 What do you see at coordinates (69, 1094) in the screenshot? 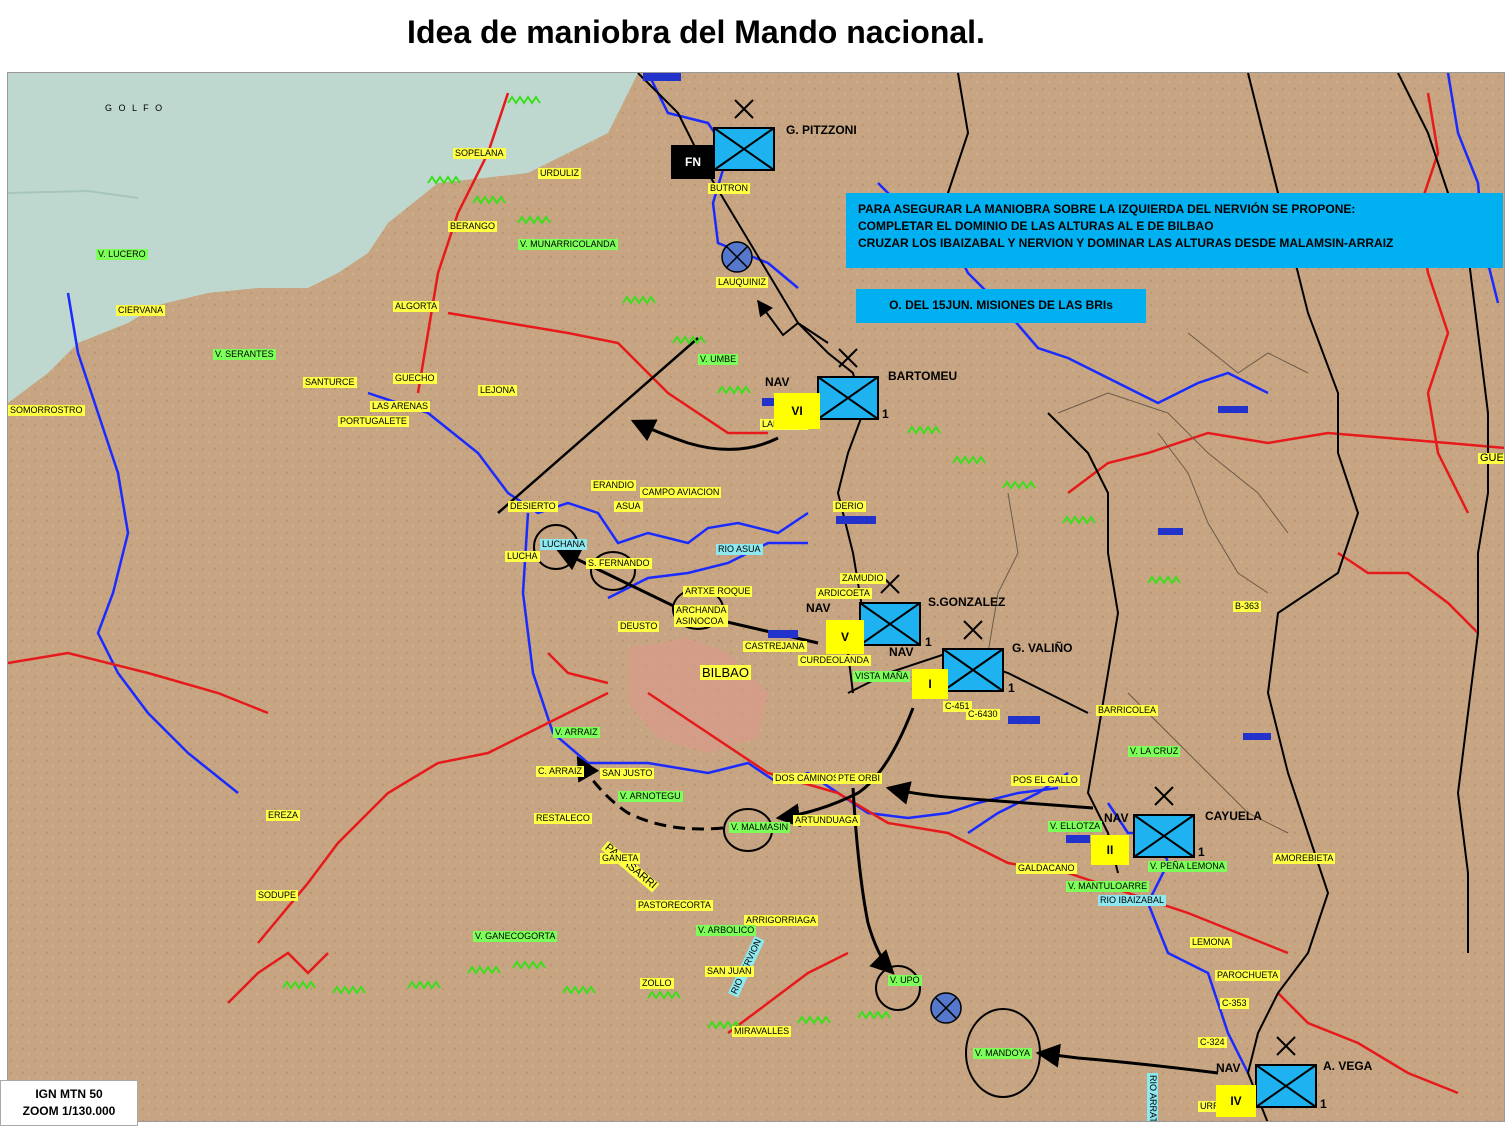
I see `legend-source: IGN MTN 50` at bounding box center [69, 1094].